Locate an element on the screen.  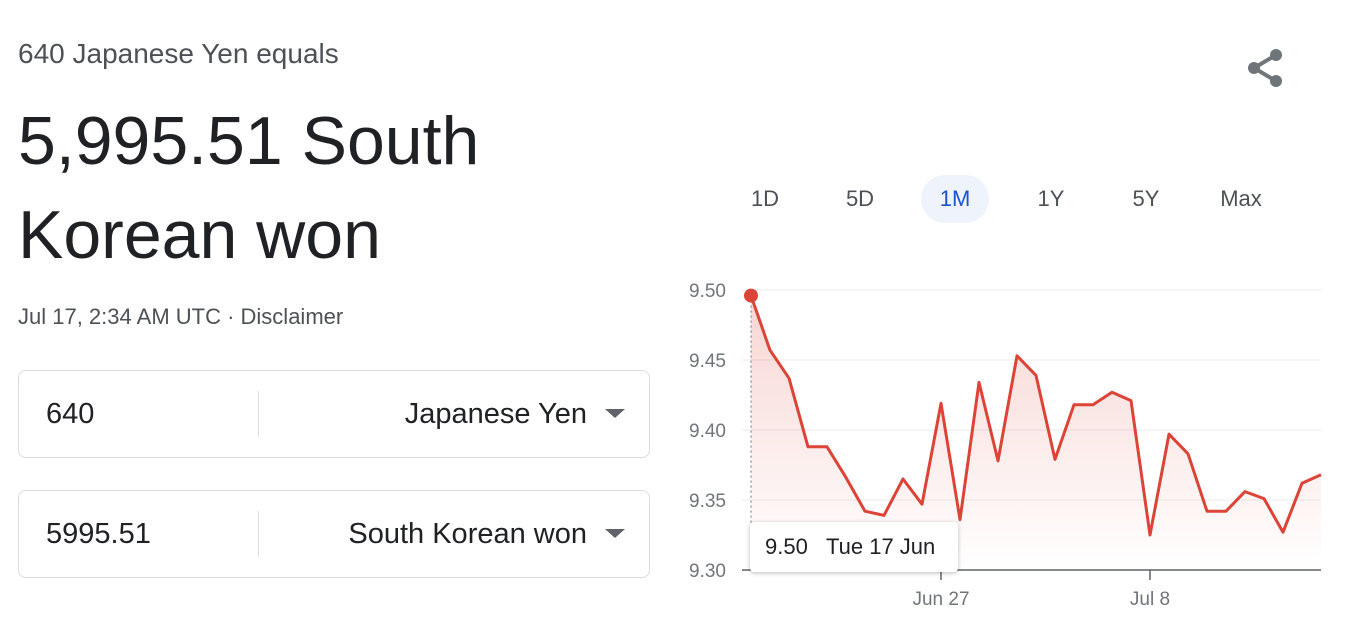
y-tick-label: 9.50 is located at coordinates (707, 291).